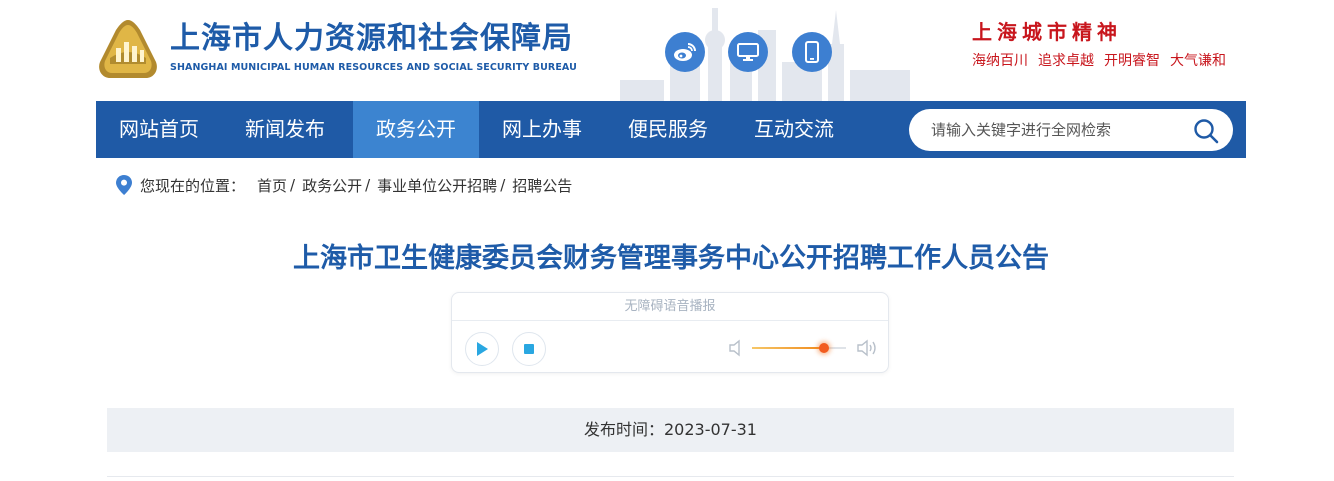 This screenshot has width=1334, height=481. I want to click on nav-item-public-services: 便民服务, so click(668, 129).